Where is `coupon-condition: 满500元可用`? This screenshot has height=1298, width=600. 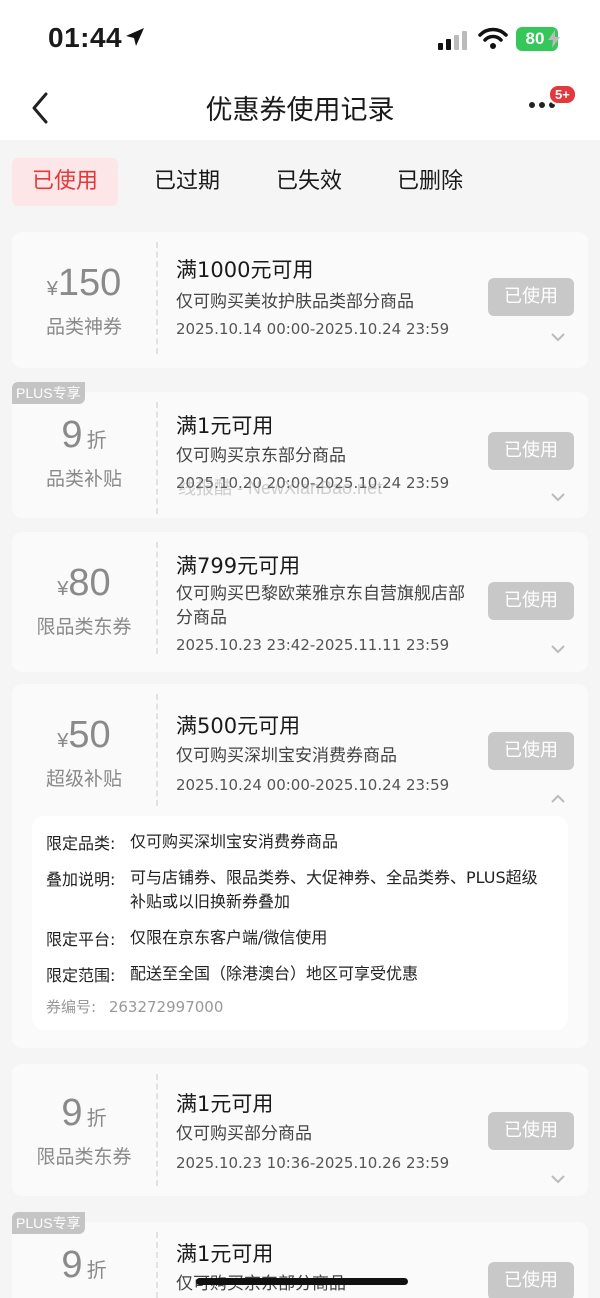 coupon-condition: 满500元可用 is located at coordinates (238, 726).